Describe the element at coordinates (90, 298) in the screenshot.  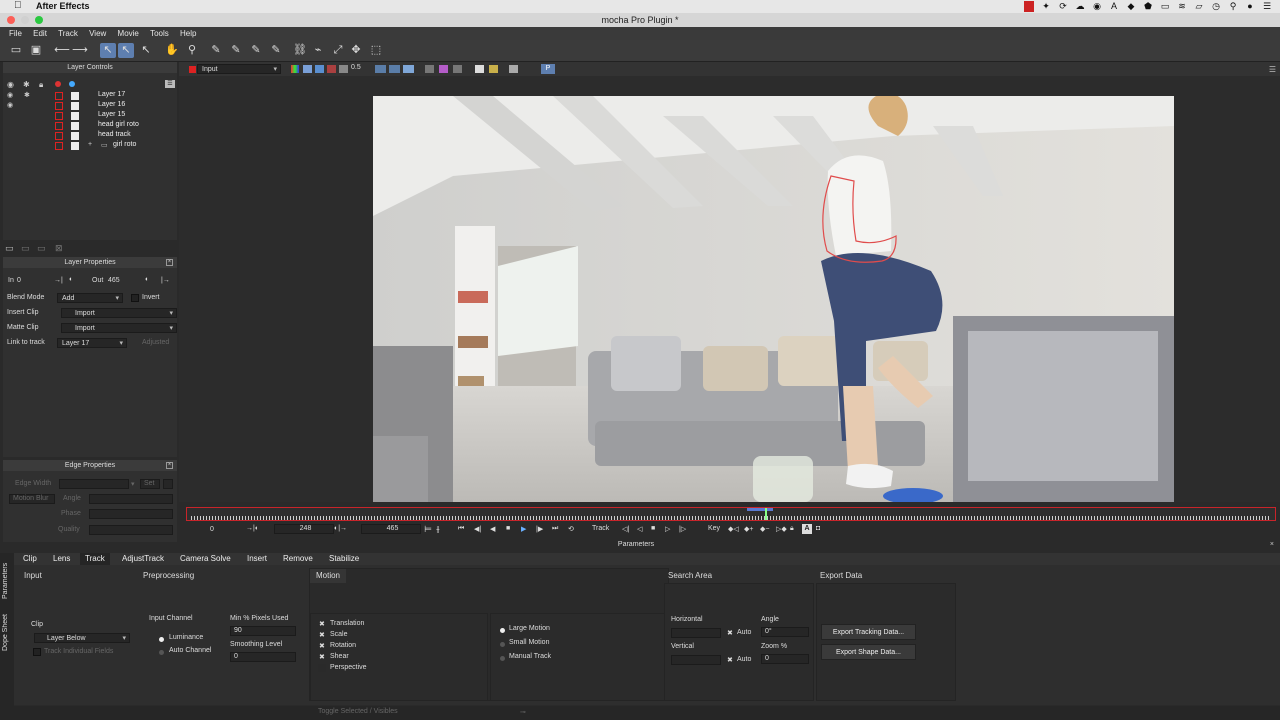
I see `blend-mode-dropdown: Add` at that location.